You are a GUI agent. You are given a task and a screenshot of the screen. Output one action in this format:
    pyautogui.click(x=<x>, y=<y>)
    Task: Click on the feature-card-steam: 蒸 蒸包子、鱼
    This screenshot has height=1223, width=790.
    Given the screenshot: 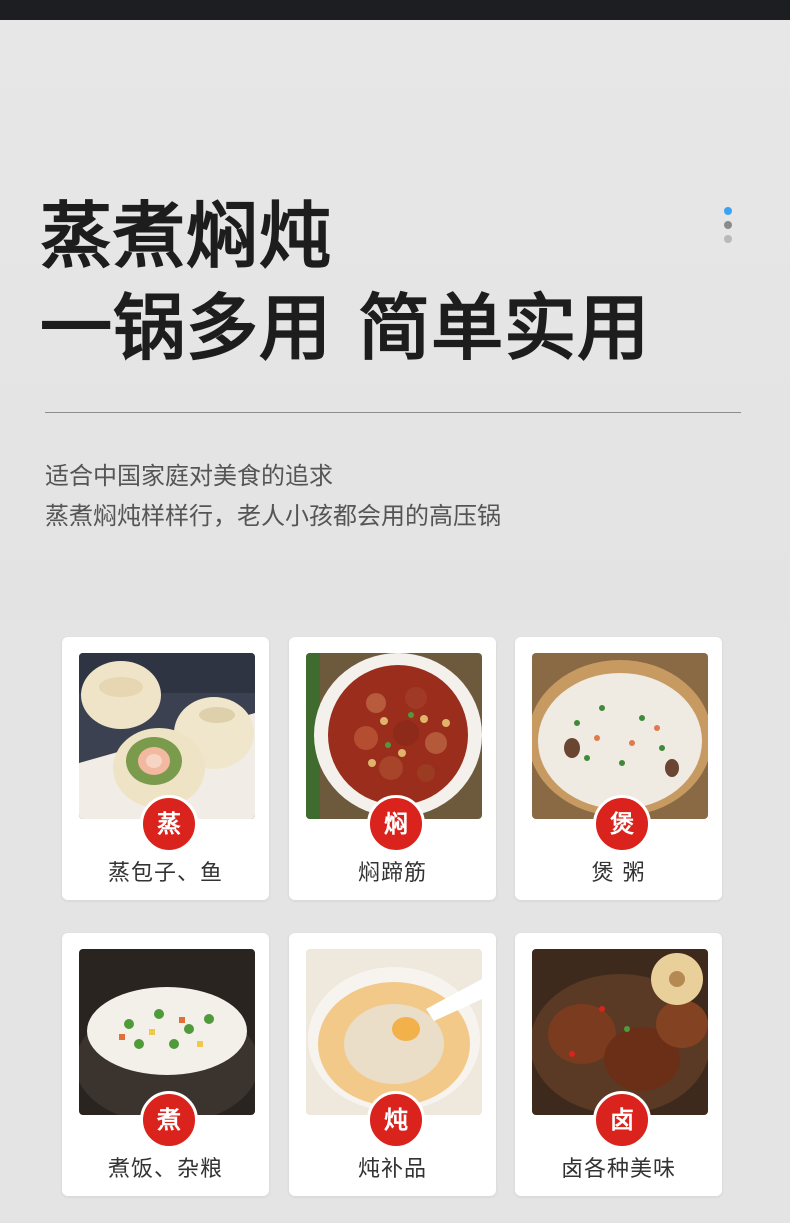 What is the action you would take?
    pyautogui.click(x=165, y=768)
    